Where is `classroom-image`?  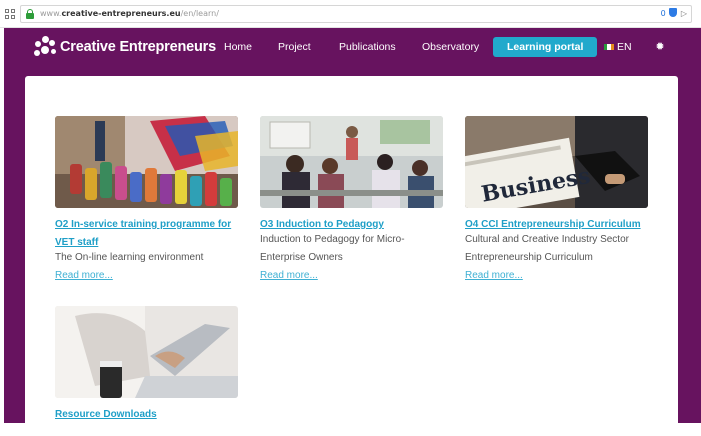
classroom-image is located at coordinates (351, 162).